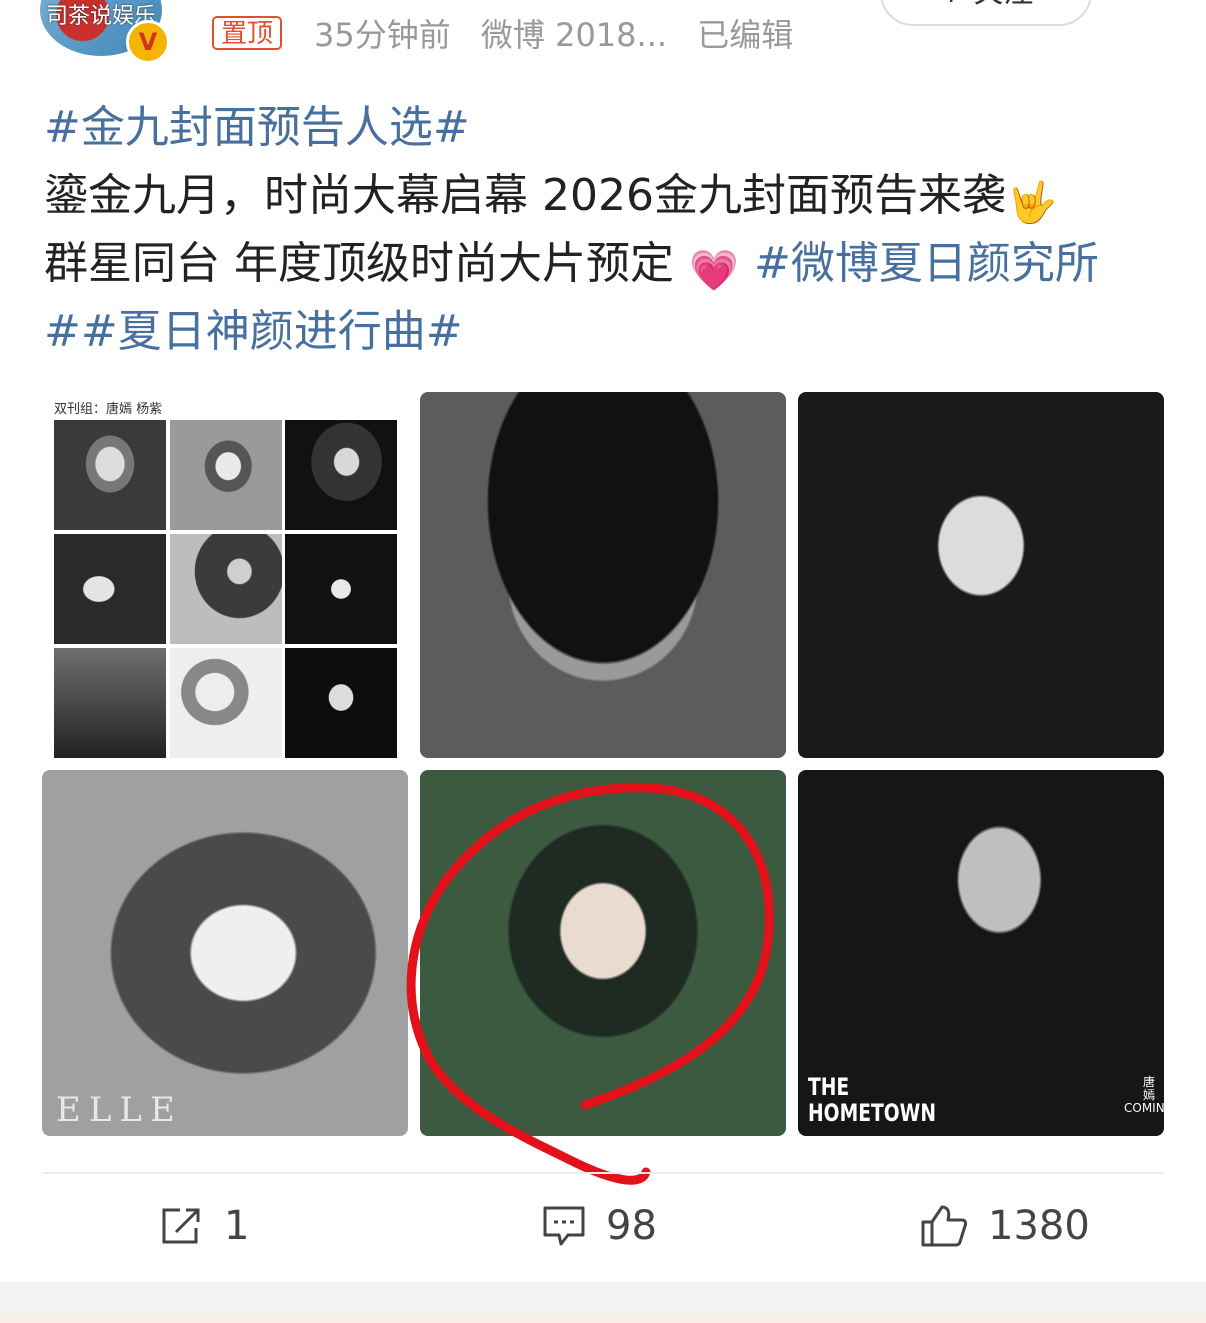 Image resolution: width=1206 pixels, height=1323 pixels. What do you see at coordinates (257, 127) in the screenshot?
I see `topic-link-gold-september: #金九封面预告人选#` at bounding box center [257, 127].